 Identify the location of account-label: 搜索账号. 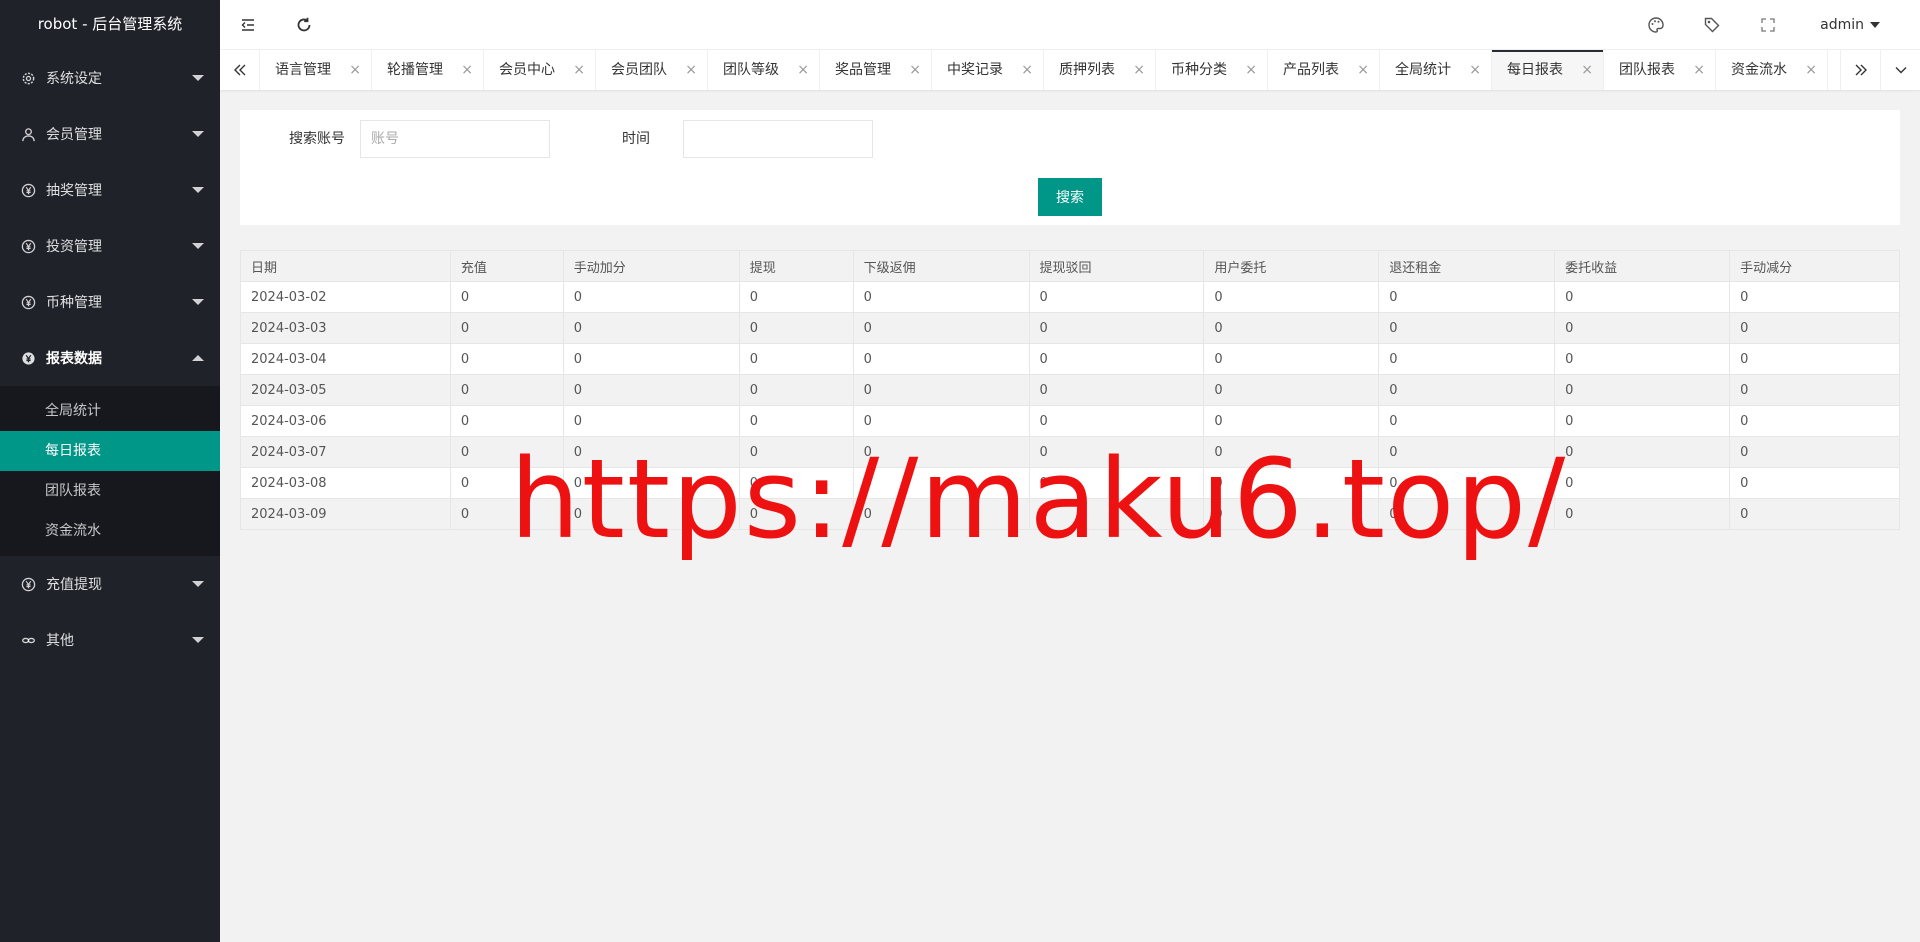
(317, 139).